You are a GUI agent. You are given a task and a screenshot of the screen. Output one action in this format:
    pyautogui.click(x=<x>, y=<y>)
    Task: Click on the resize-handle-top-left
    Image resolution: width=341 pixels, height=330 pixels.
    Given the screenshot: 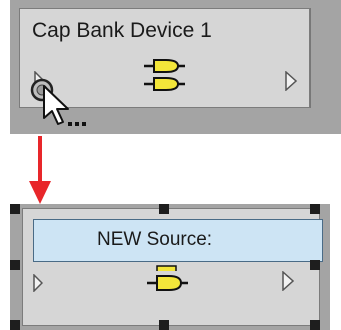 What is the action you would take?
    pyautogui.click(x=15, y=209)
    